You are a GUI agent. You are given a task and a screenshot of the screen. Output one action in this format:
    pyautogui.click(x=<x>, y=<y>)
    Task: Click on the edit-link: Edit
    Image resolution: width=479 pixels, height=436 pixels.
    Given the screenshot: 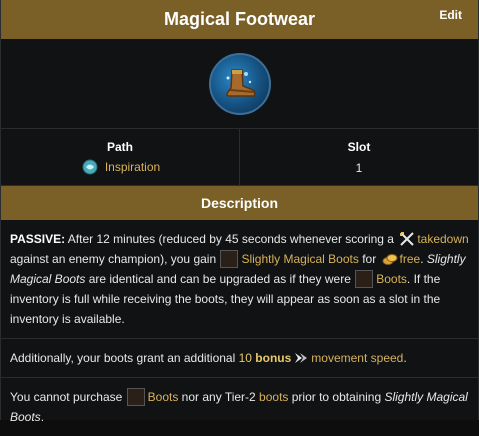 What is the action you would take?
    pyautogui.click(x=450, y=15)
    